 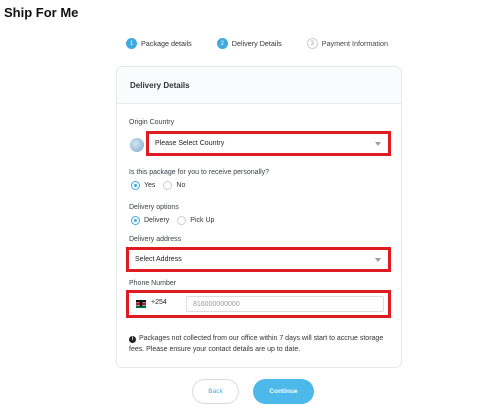 I want to click on step-label: Package details, so click(x=166, y=43).